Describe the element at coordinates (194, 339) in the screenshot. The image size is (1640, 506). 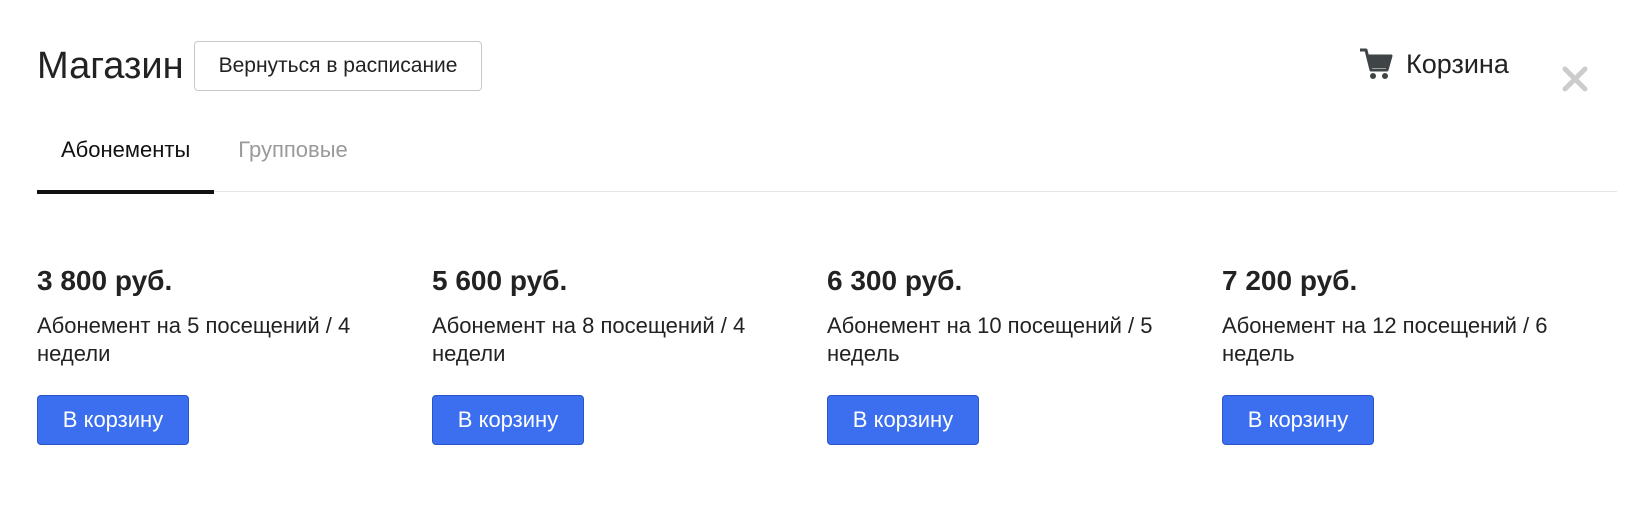
I see `product-description: Абонемент на 5 посещений / 4 недели` at that location.